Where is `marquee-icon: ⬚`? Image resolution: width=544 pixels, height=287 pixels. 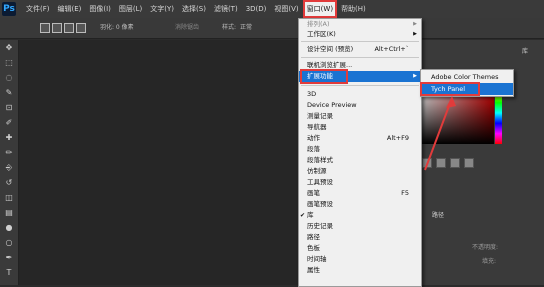 marquee-icon: ⬚ is located at coordinates (9, 62).